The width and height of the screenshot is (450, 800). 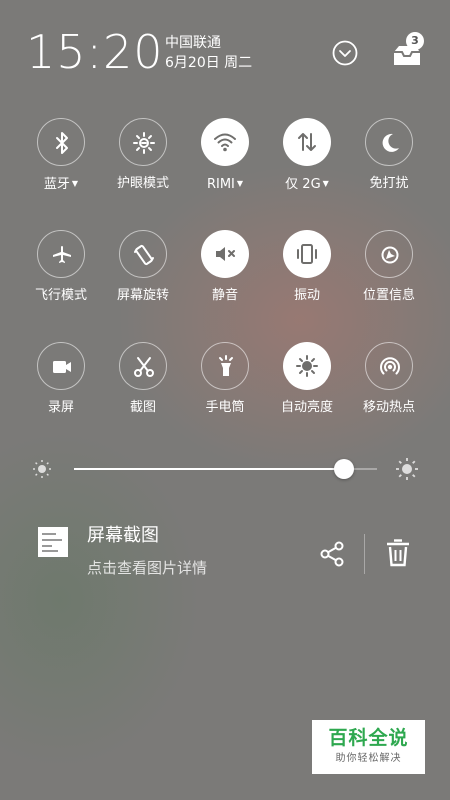 I want to click on toggle-hotspot: 移动热点, so click(x=389, y=379).